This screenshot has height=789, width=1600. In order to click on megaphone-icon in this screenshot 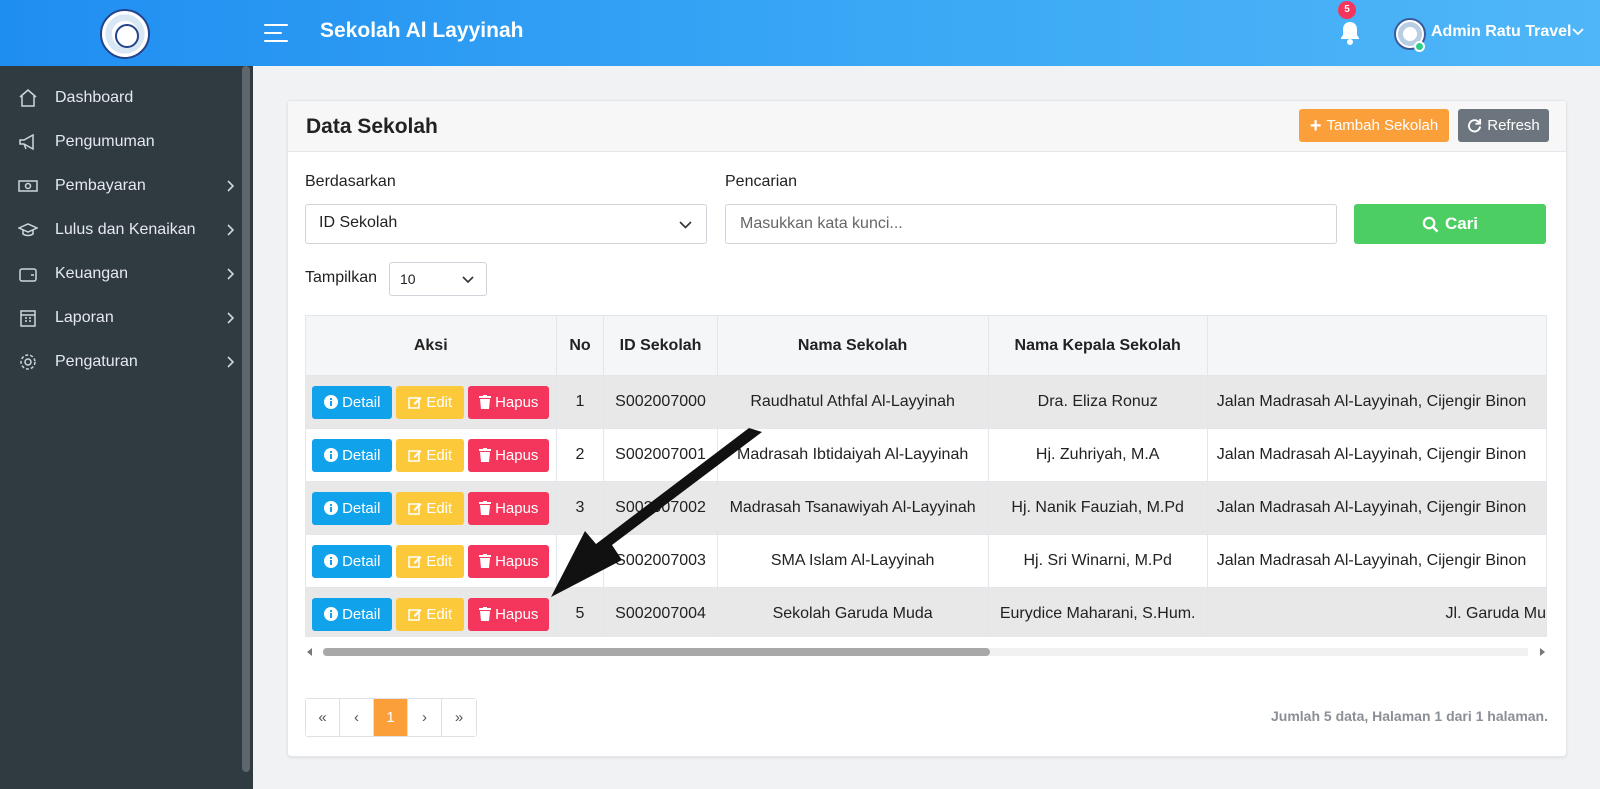, I will do `click(26, 142)`.